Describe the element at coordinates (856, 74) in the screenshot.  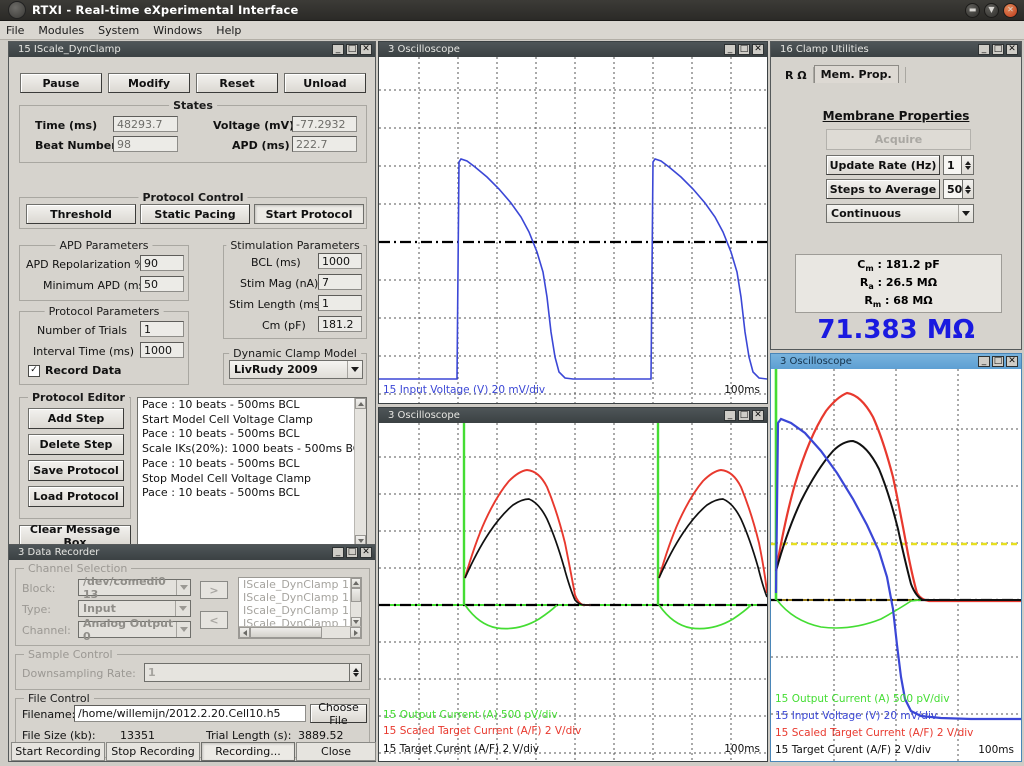
I see `tab-mem-prop: Mem. Prop.` at that location.